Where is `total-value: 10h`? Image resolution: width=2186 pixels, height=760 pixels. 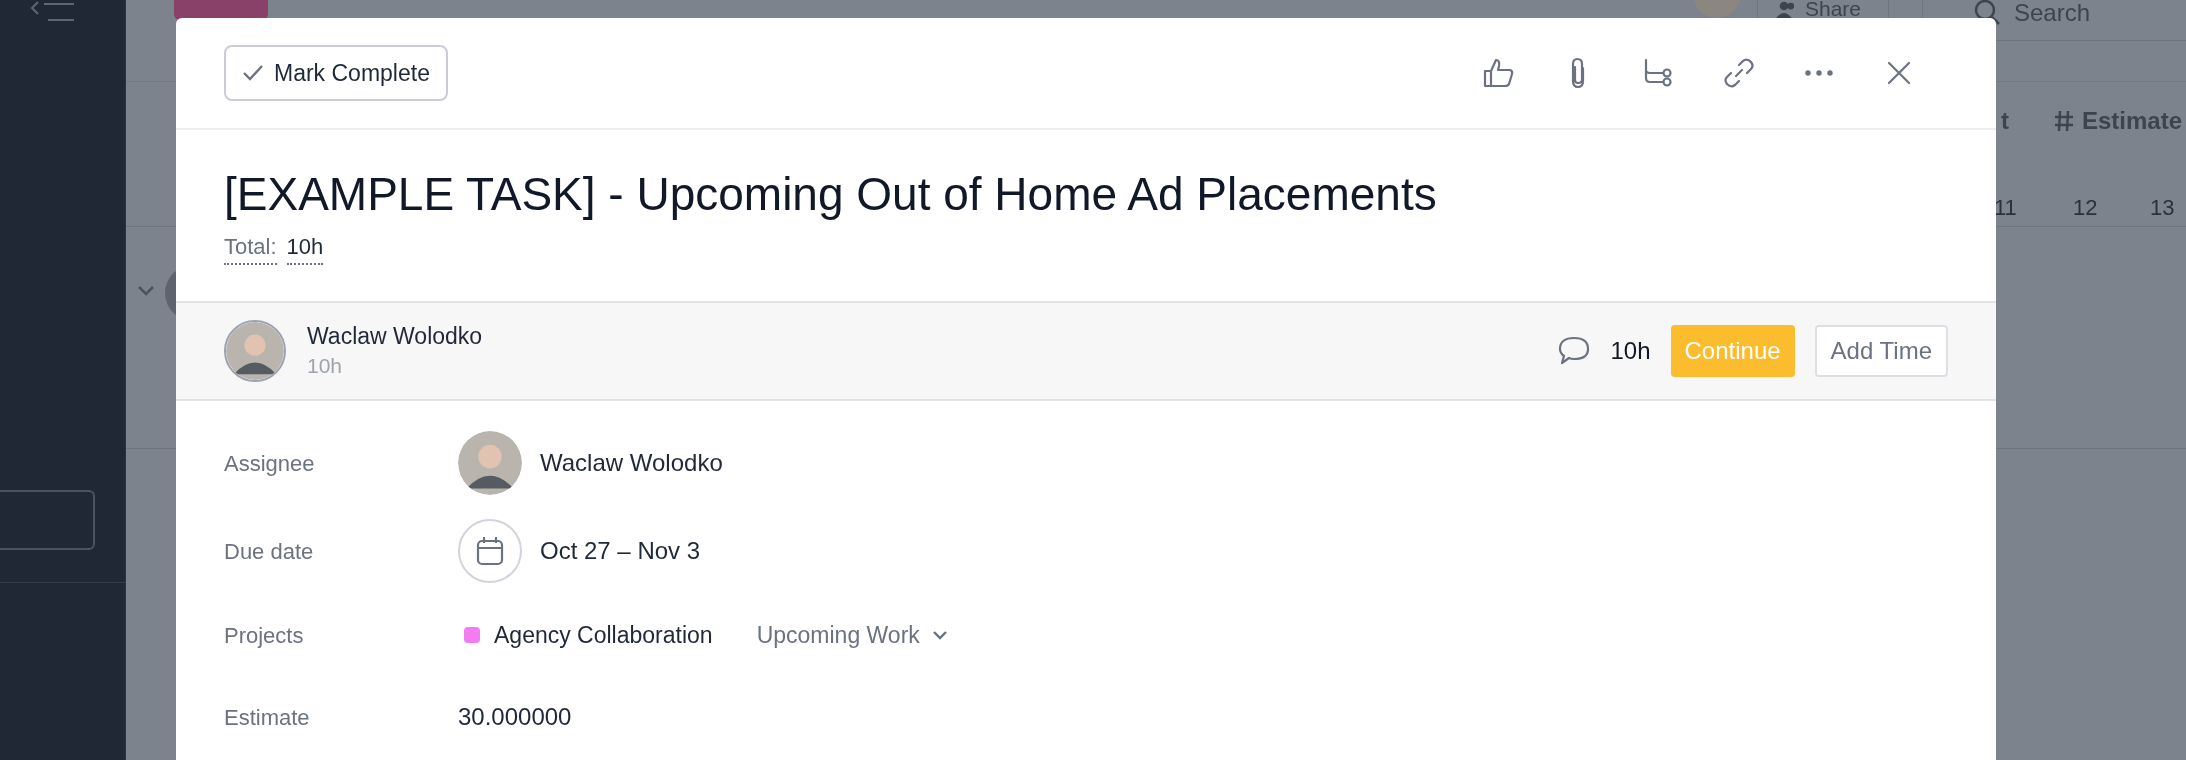 total-value: 10h is located at coordinates (305, 247).